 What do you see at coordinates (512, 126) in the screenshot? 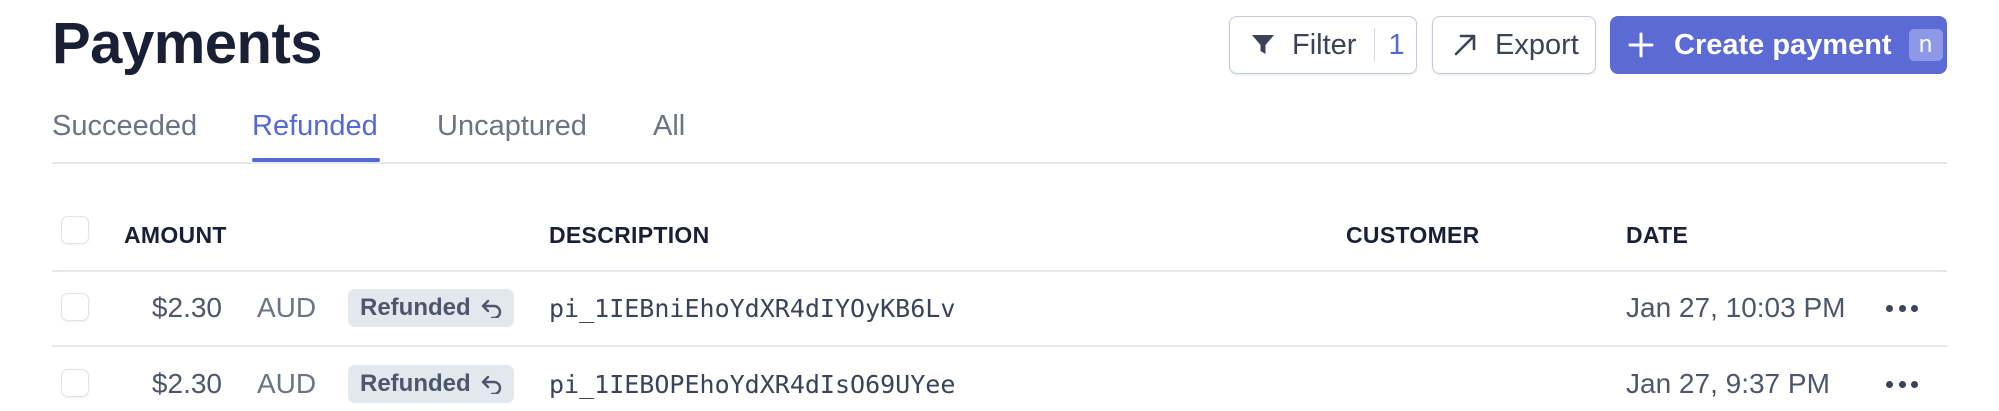
I see `tab-uncaptured: Uncaptured` at bounding box center [512, 126].